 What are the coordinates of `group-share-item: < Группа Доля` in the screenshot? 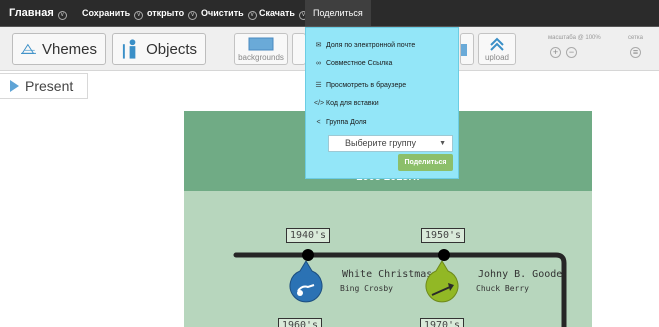 It's located at (340, 122).